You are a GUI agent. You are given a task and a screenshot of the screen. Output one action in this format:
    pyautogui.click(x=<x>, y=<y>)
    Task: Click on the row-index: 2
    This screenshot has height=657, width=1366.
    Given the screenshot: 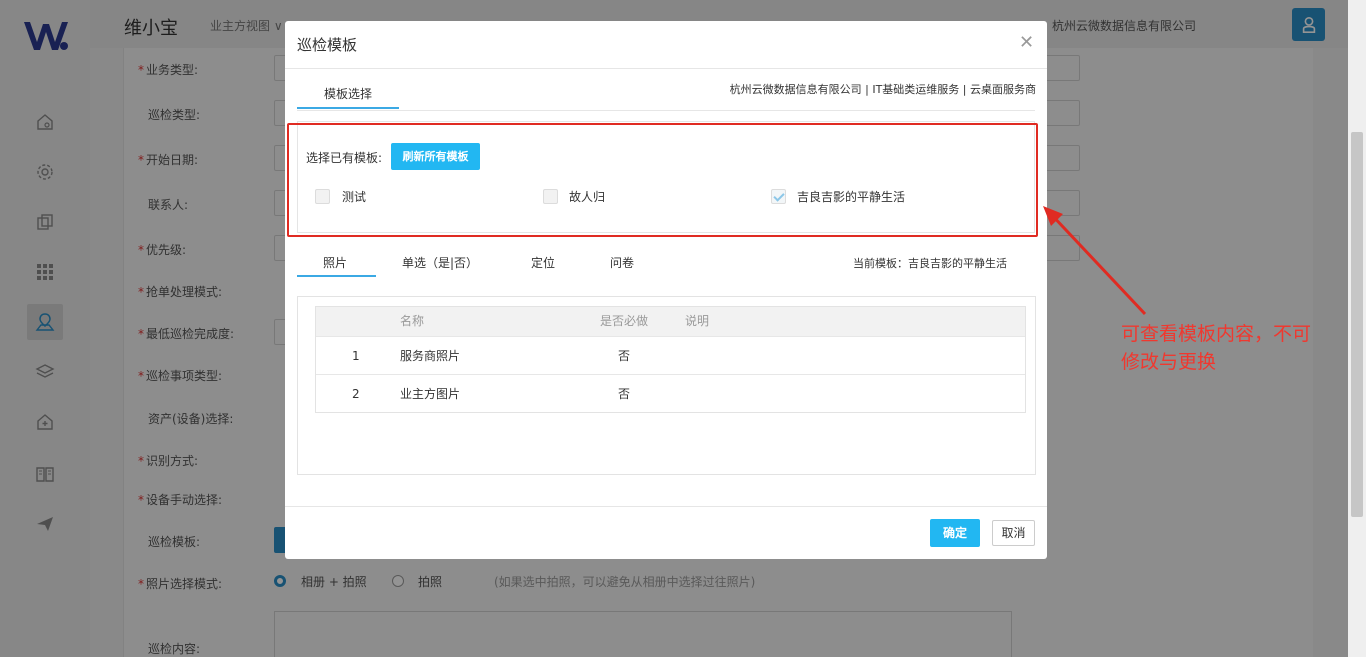 What is the action you would take?
    pyautogui.click(x=356, y=394)
    